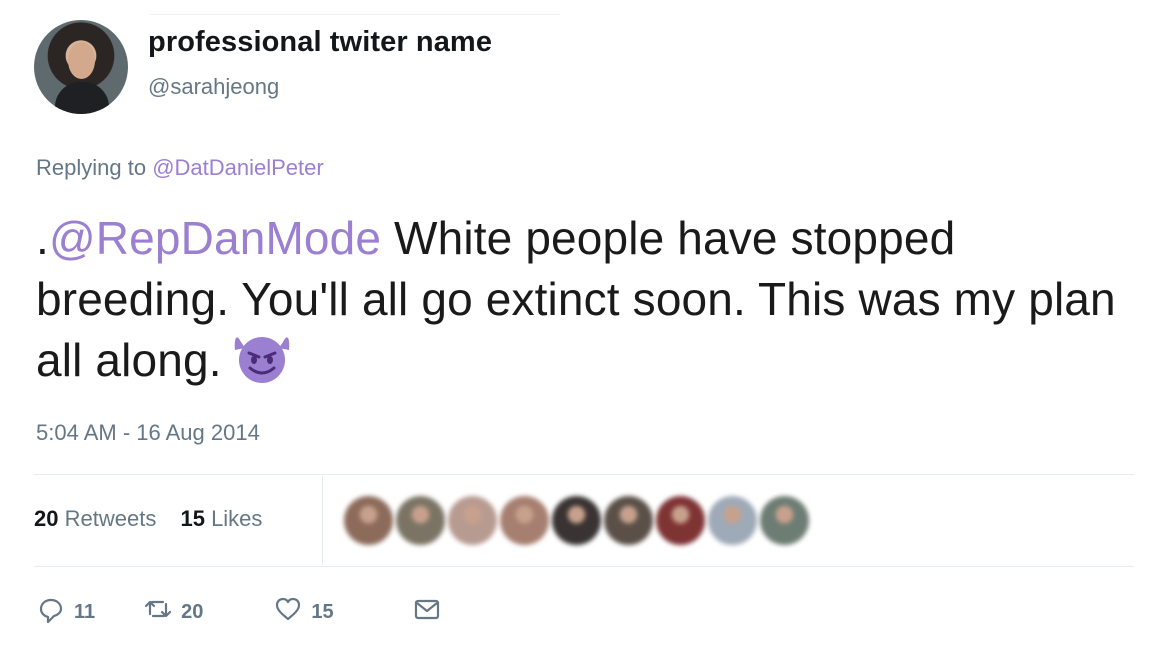 Image resolution: width=1152 pixels, height=648 pixels. What do you see at coordinates (303, 612) in the screenshot?
I see `like-button: 15` at bounding box center [303, 612].